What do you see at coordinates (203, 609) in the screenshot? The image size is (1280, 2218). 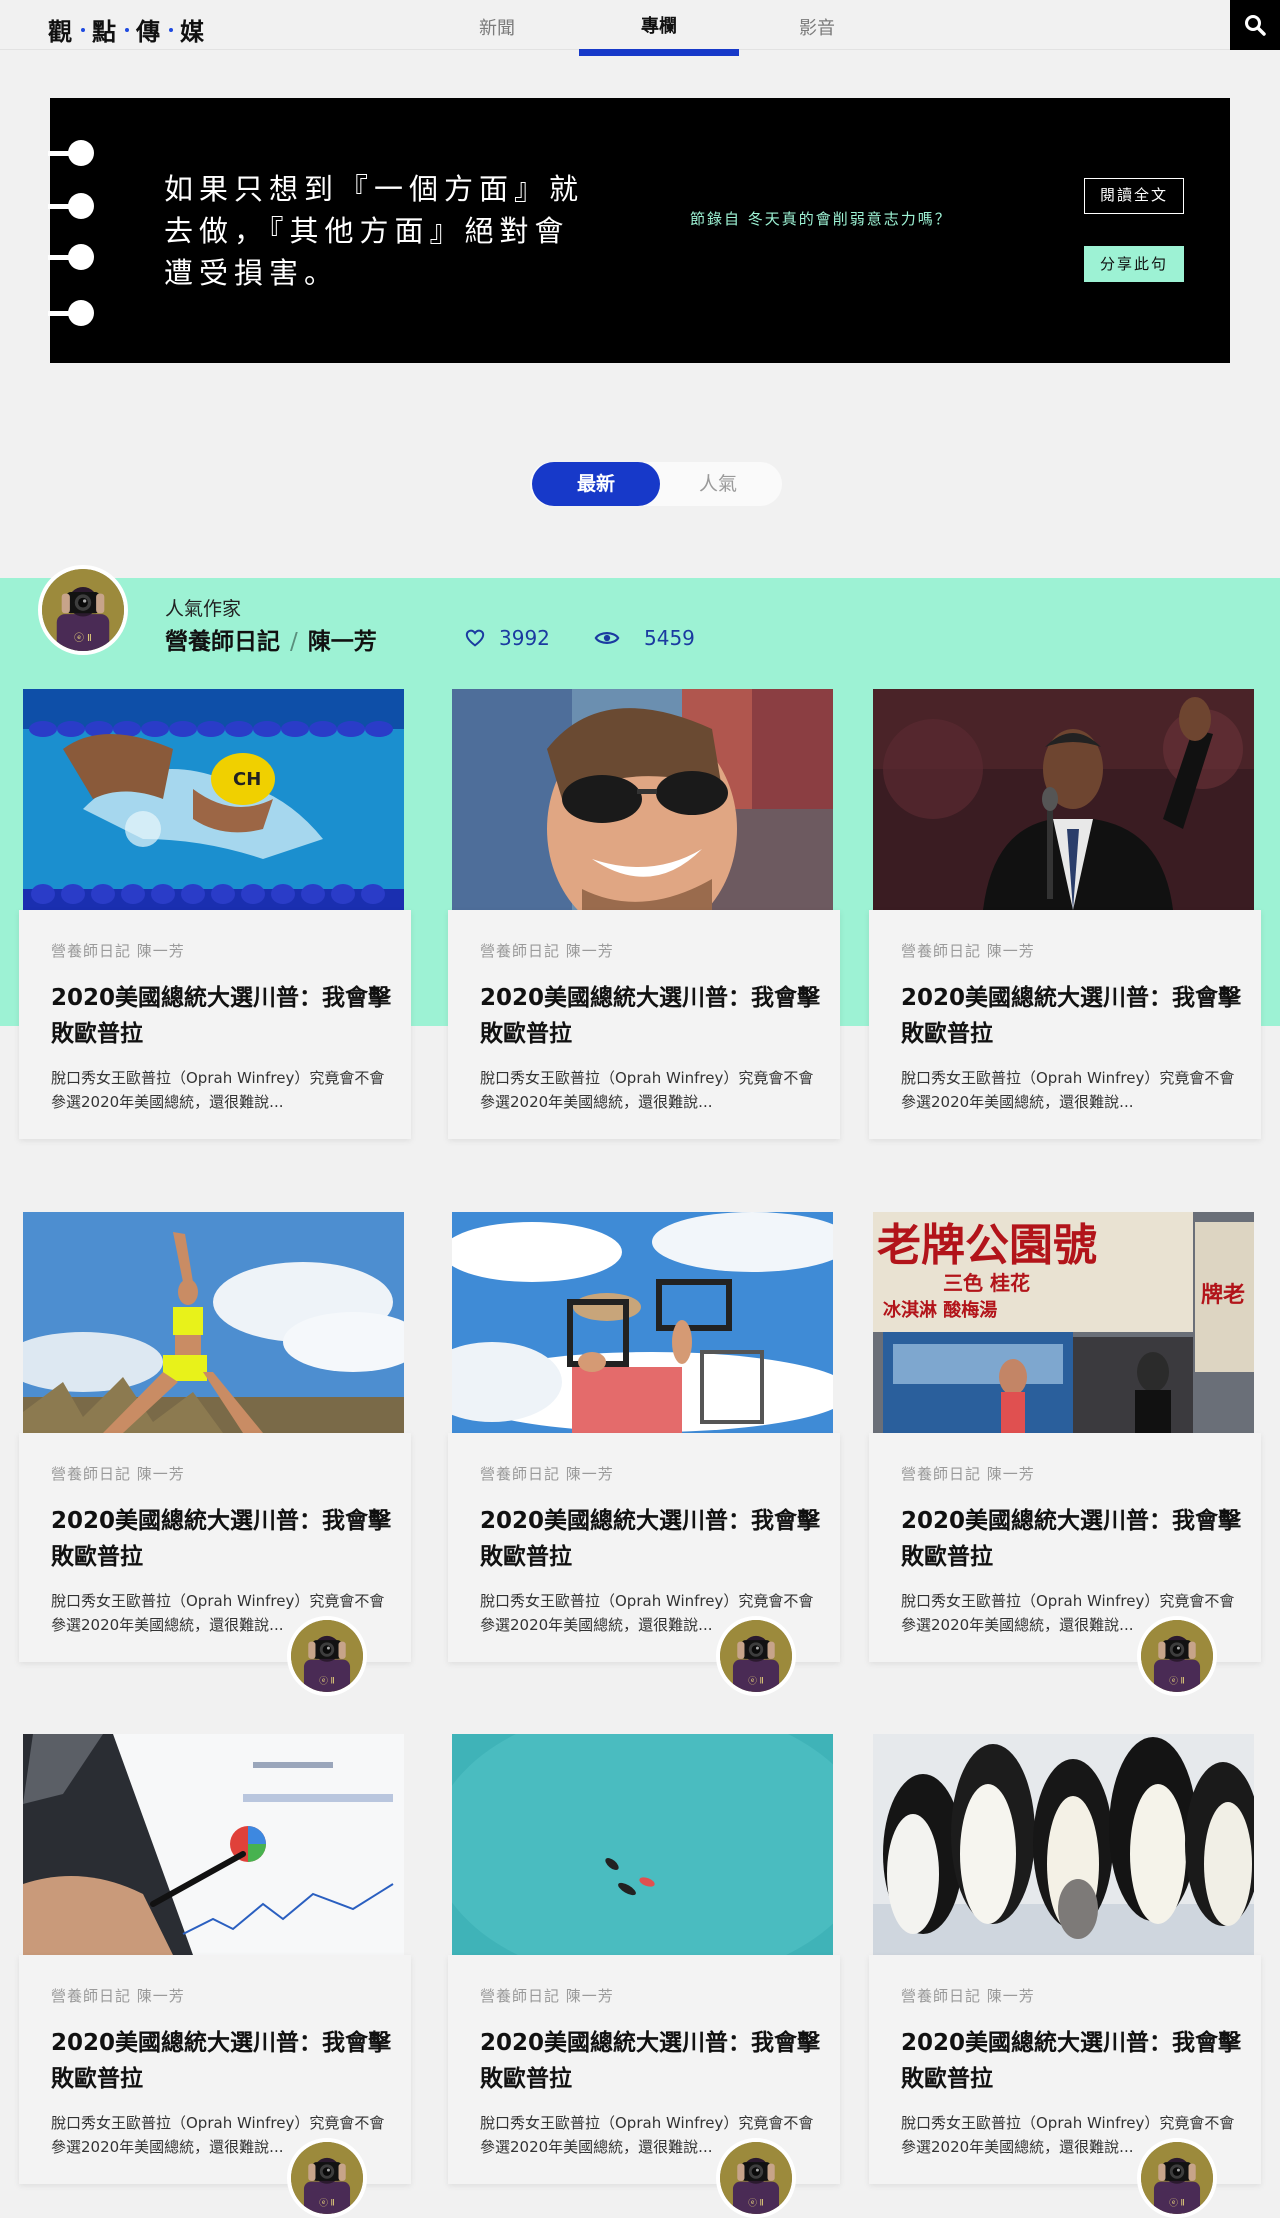 I see `author-tag: 人氣作家` at bounding box center [203, 609].